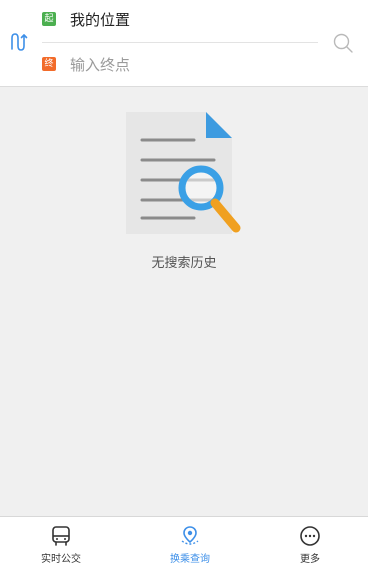  What do you see at coordinates (190, 535) in the screenshot?
I see `route-location-icon` at bounding box center [190, 535].